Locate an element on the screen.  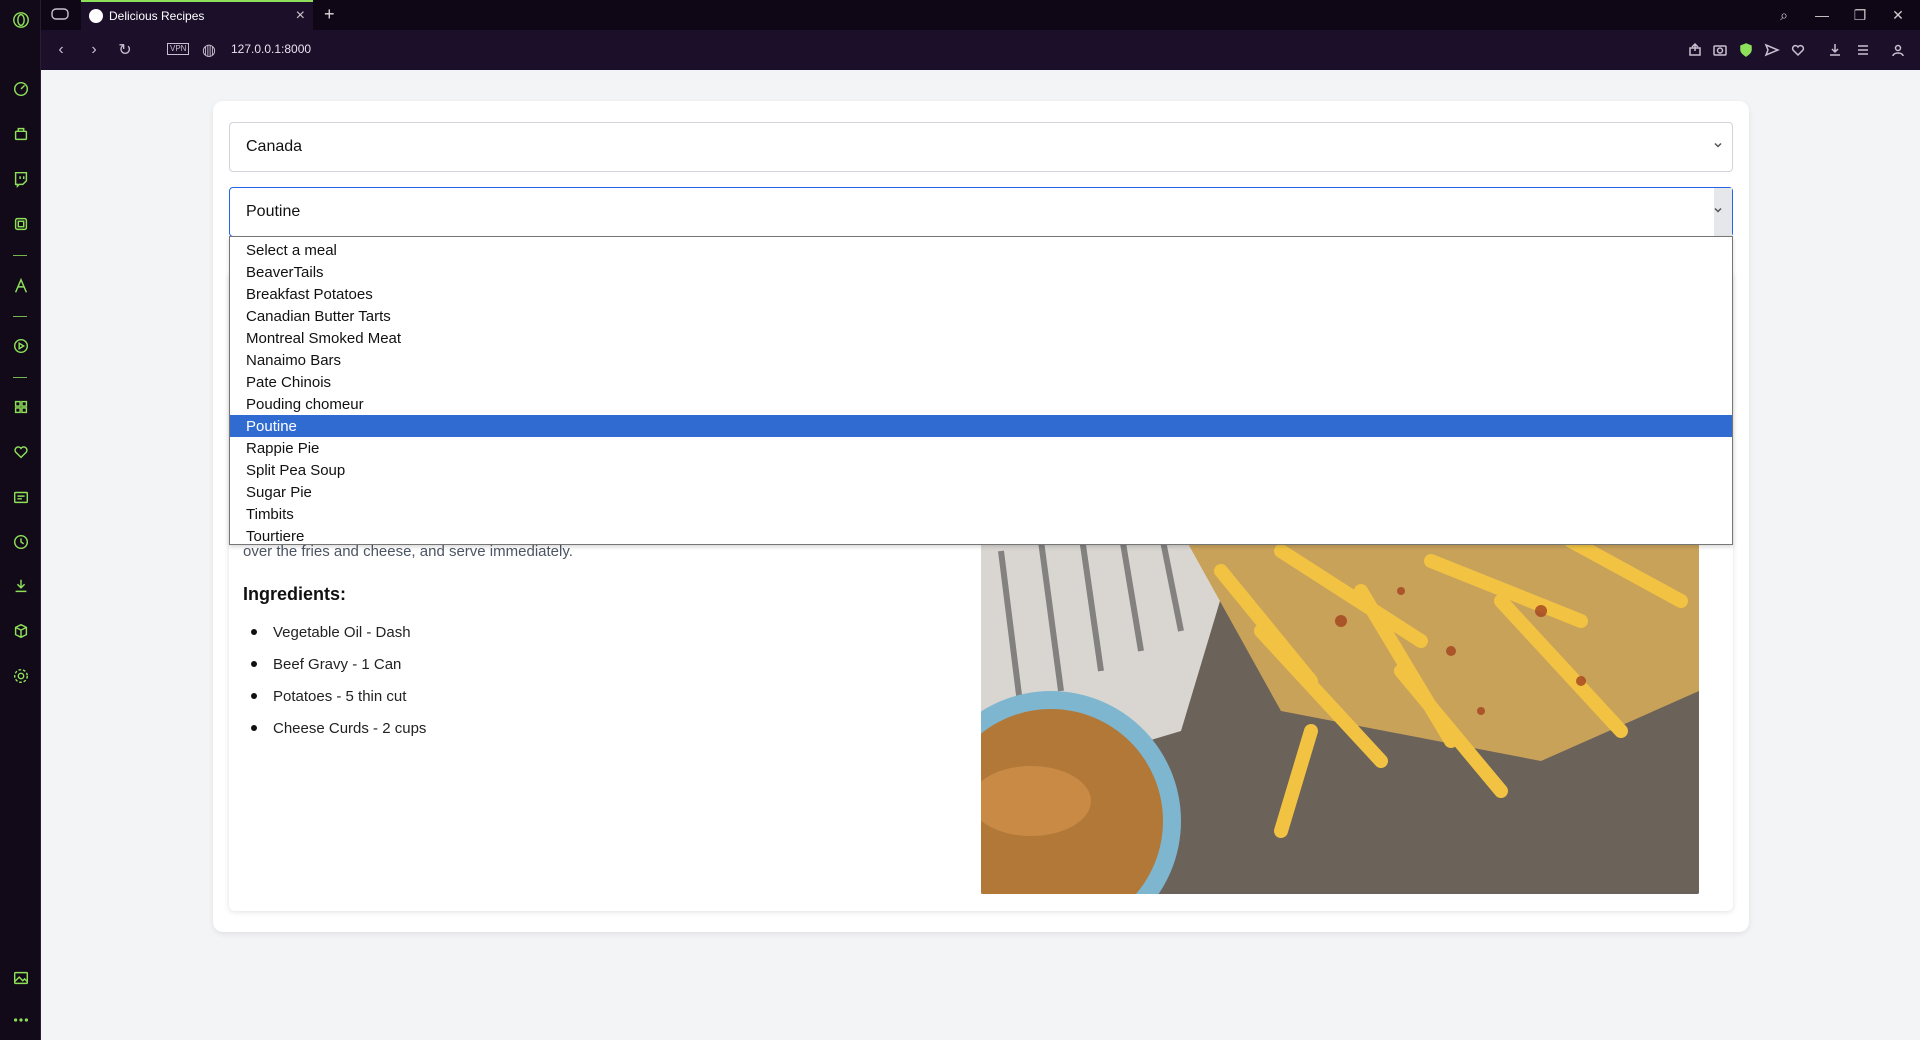
browser-sidebar is located at coordinates (20, 520).